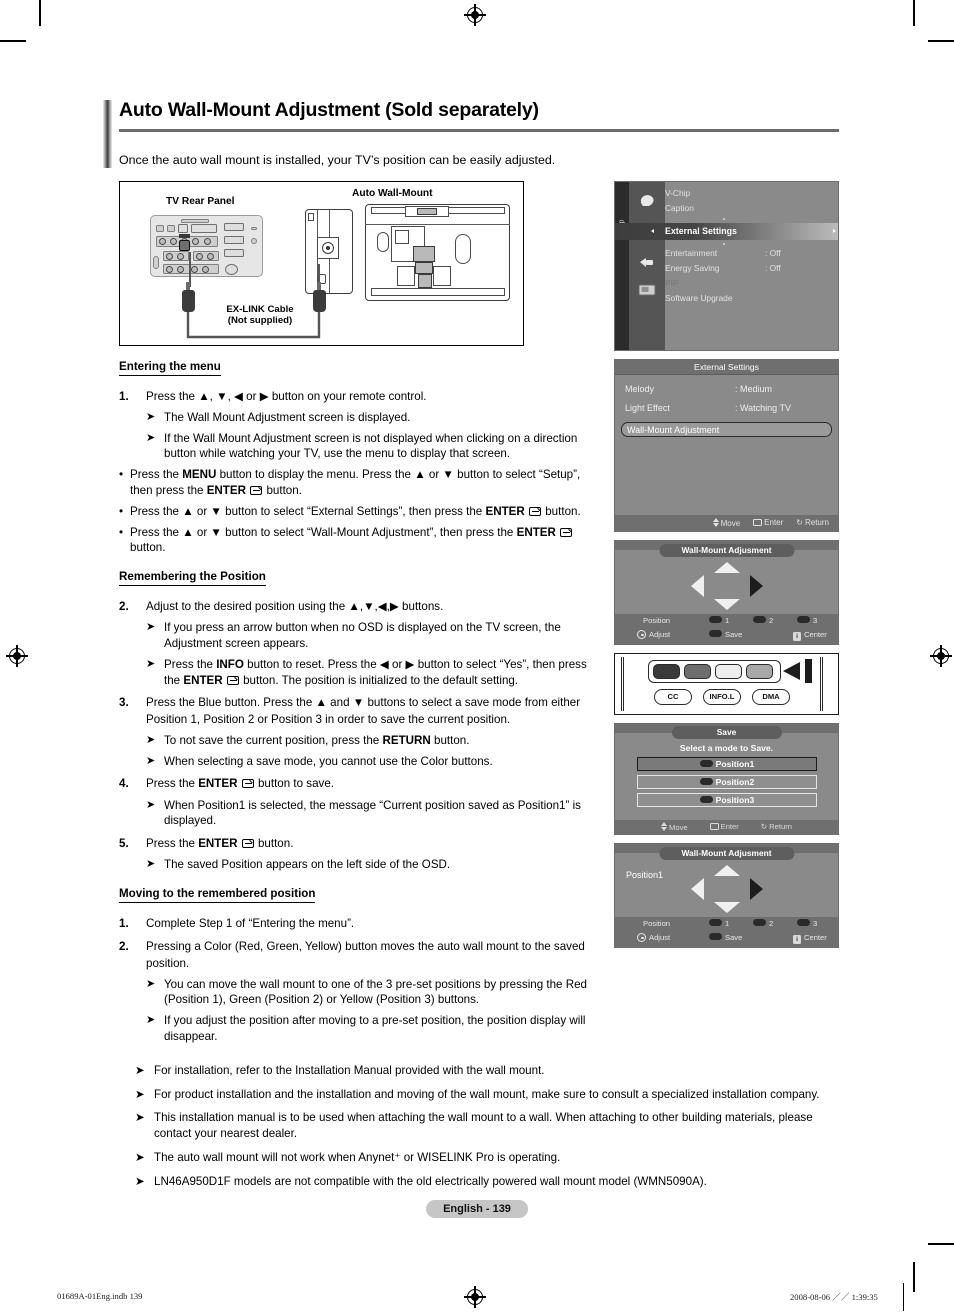 Image resolution: width=954 pixels, height=1315 pixels. I want to click on enter-icon, so click(566, 532).